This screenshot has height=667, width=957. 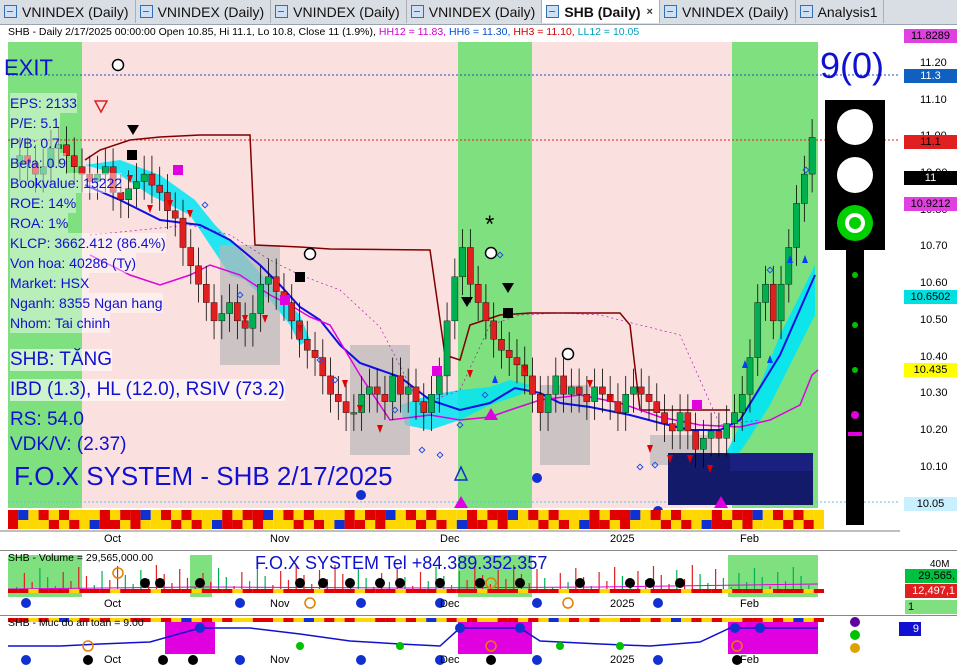 I want to click on fundamental-item: Nhom: Tai chinh, so click(x=60, y=323).